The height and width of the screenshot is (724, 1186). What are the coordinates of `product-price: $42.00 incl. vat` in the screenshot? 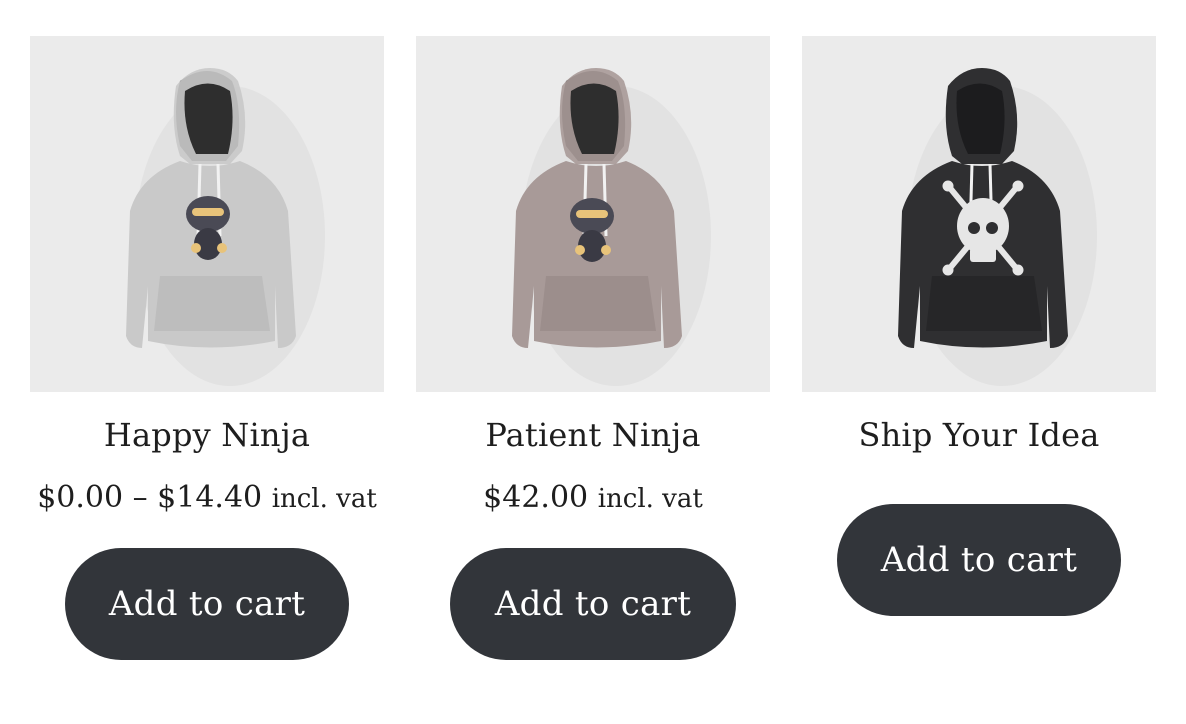 It's located at (593, 498).